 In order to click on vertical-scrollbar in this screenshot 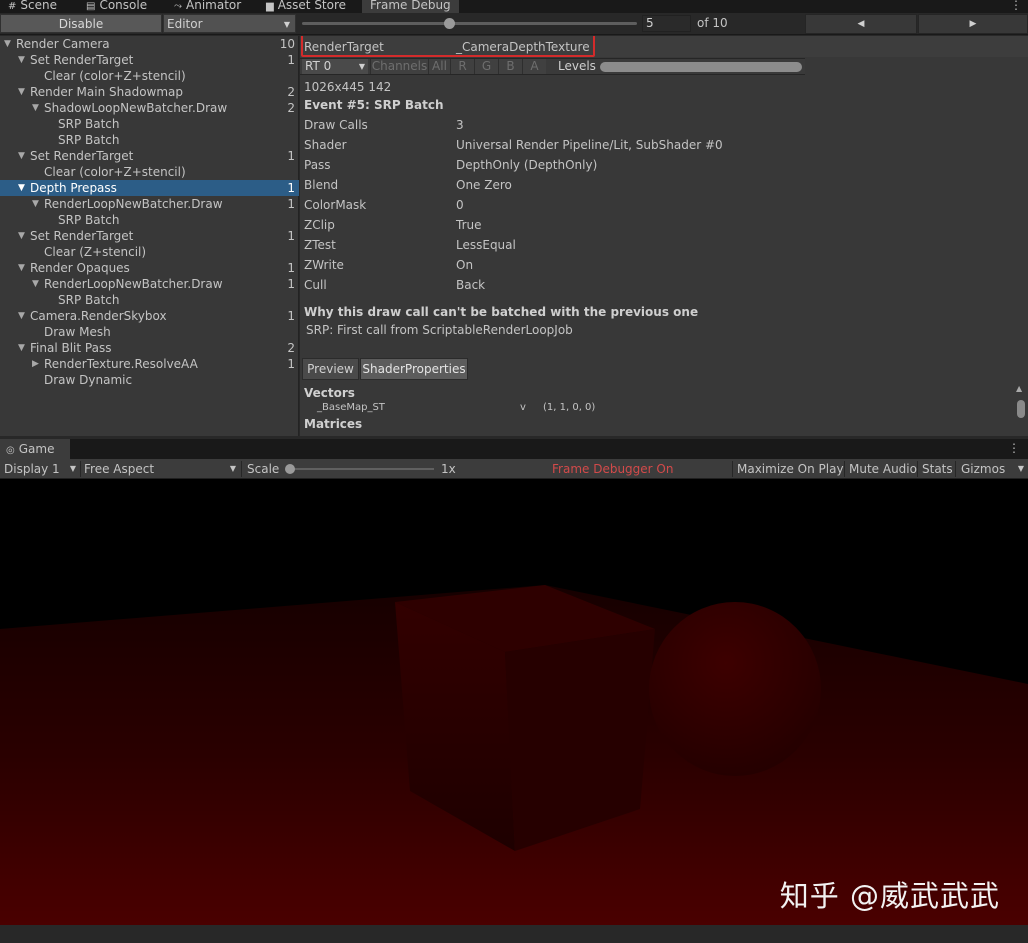, I will do `click(1021, 409)`.